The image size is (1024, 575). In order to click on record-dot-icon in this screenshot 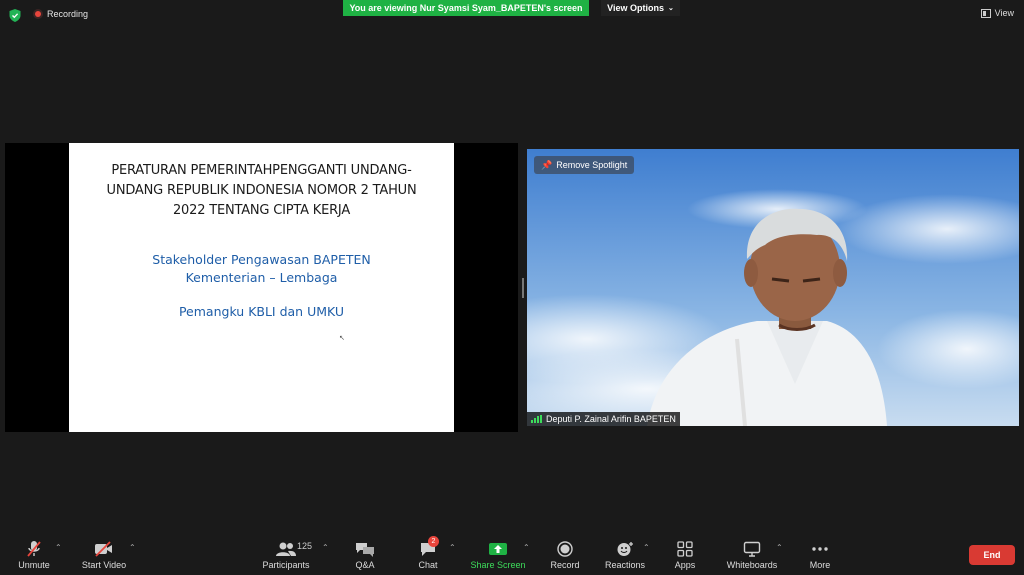, I will do `click(38, 14)`.